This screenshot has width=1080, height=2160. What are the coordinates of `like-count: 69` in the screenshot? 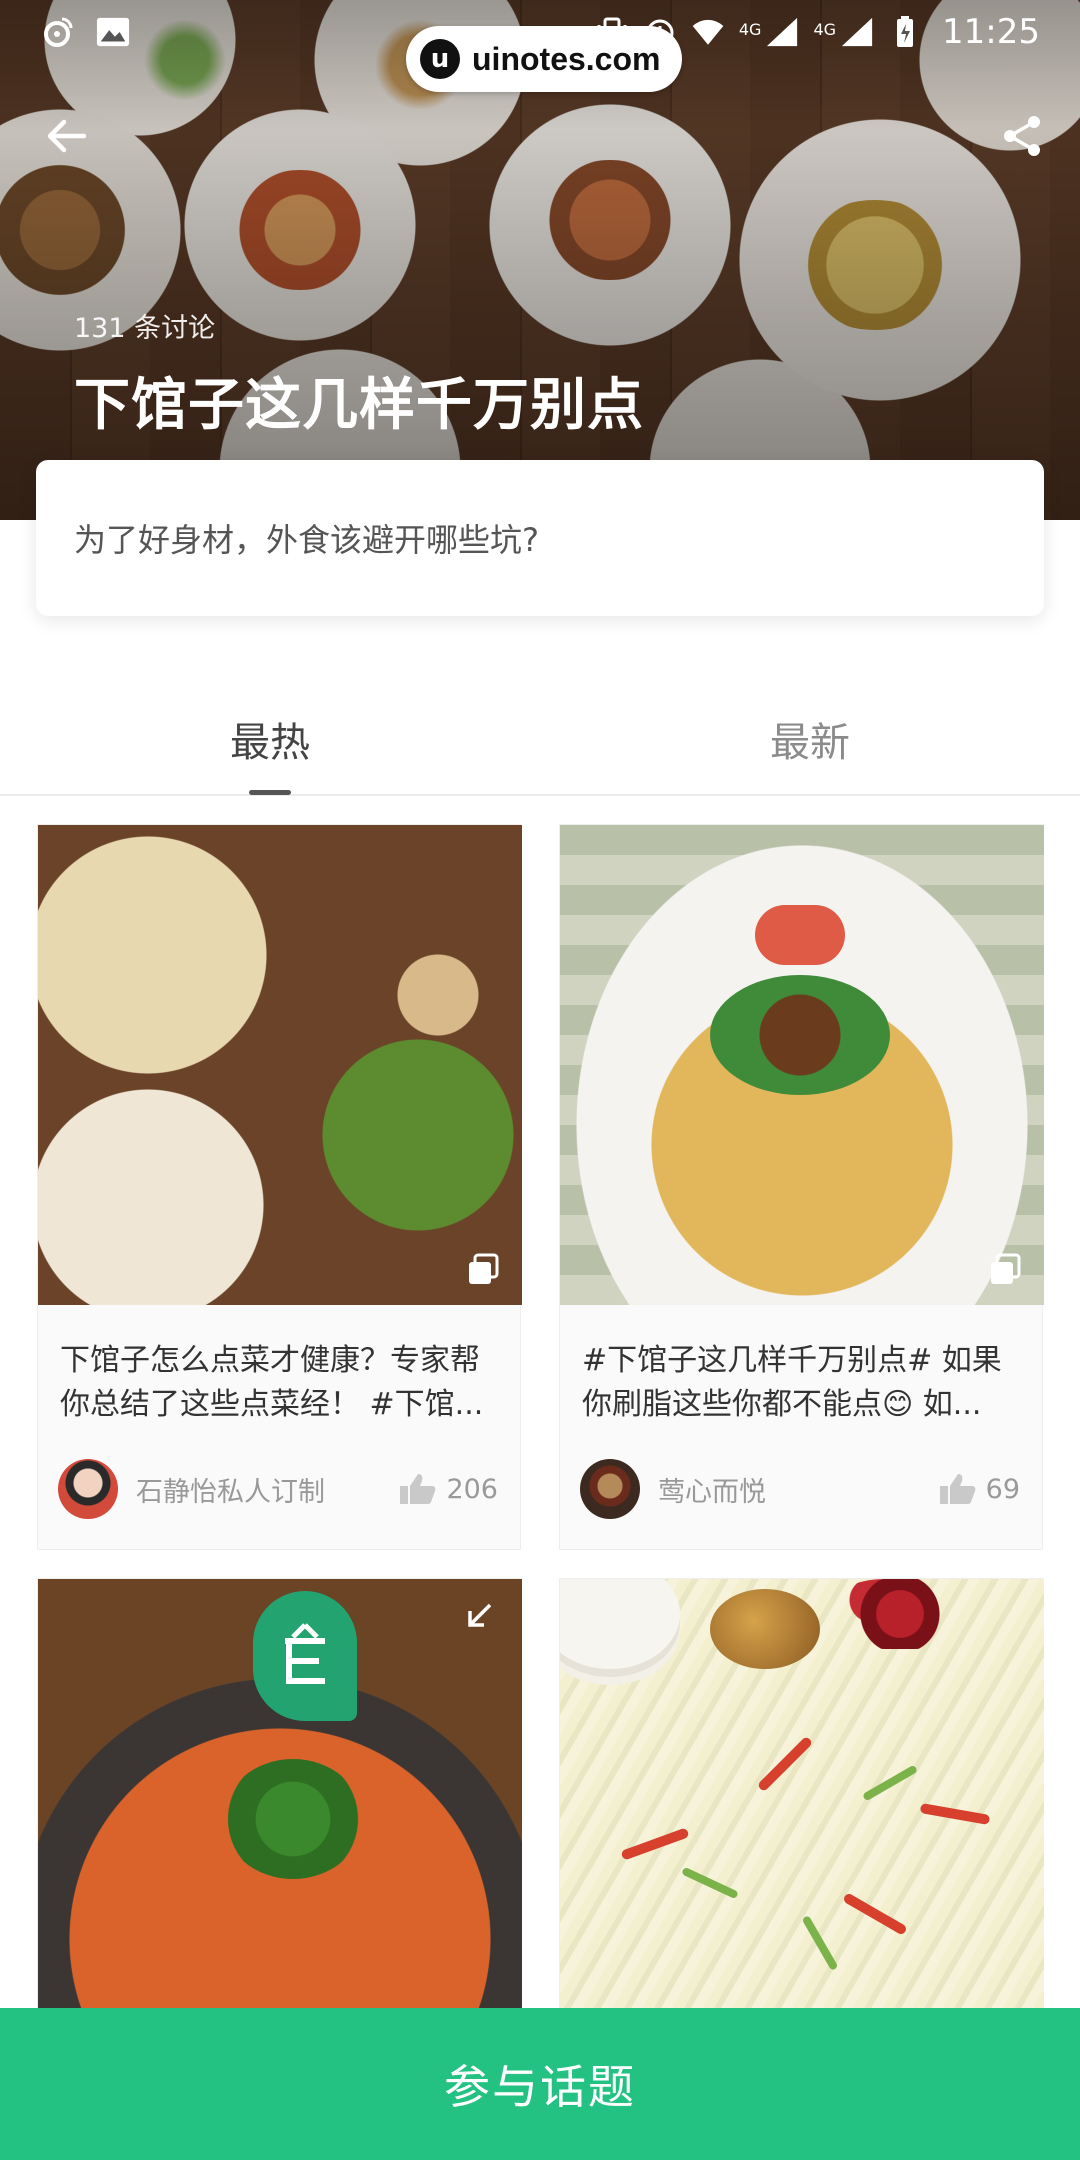 It's located at (978, 1489).